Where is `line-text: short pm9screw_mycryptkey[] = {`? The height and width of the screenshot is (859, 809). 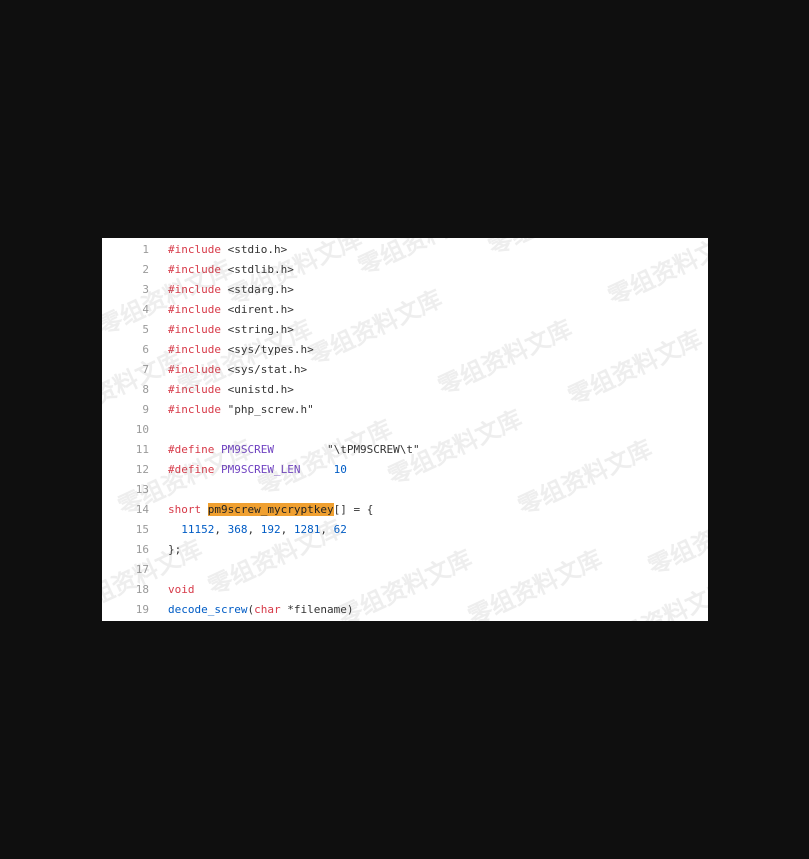 line-text: short pm9screw_mycryptkey[] = { is located at coordinates (270, 510).